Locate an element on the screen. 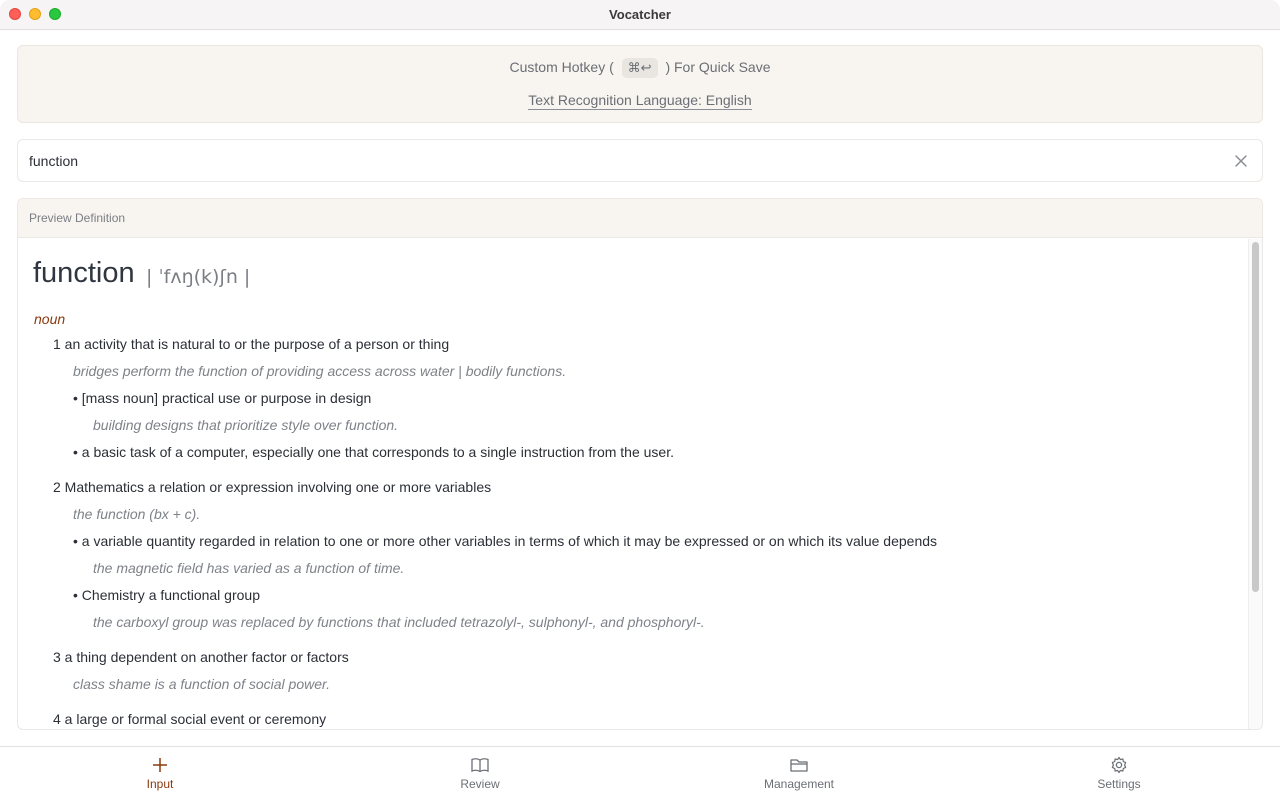 The image size is (1280, 800). recognition-language-link: Text Recognition Language: English is located at coordinates (640, 101).